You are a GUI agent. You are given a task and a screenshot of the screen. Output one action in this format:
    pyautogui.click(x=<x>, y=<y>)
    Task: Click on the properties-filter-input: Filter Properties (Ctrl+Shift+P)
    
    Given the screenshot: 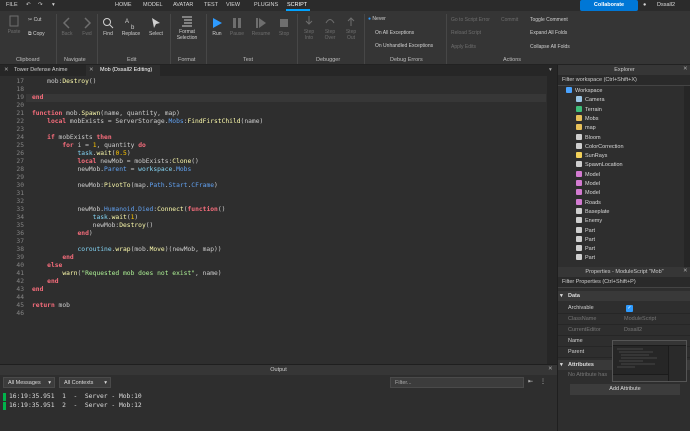 What is the action you would take?
    pyautogui.click(x=624, y=282)
    